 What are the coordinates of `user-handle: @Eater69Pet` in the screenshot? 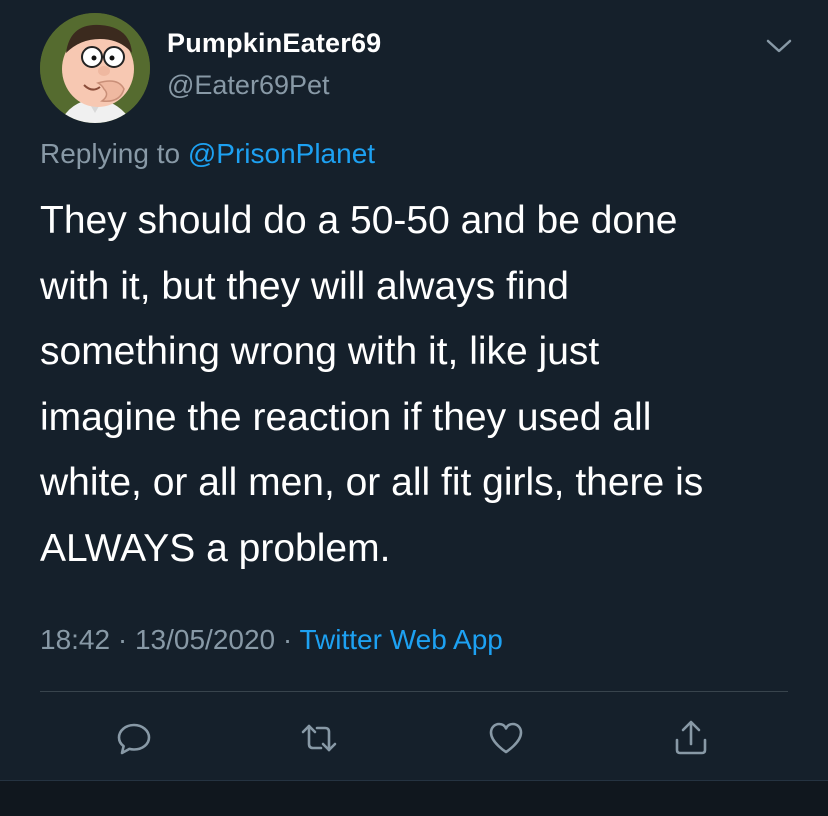 It's located at (248, 85).